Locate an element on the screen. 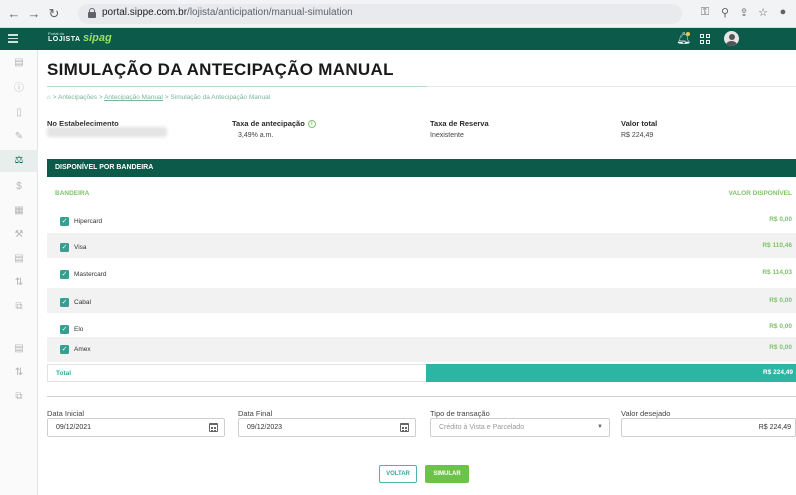  sidebar: ▤ ⓘ ▯ ✎ ⚖ $ ▦ ⚒ ▤ ⇅ ⧉ ▤ ⇅ ⧉ is located at coordinates (19, 272).